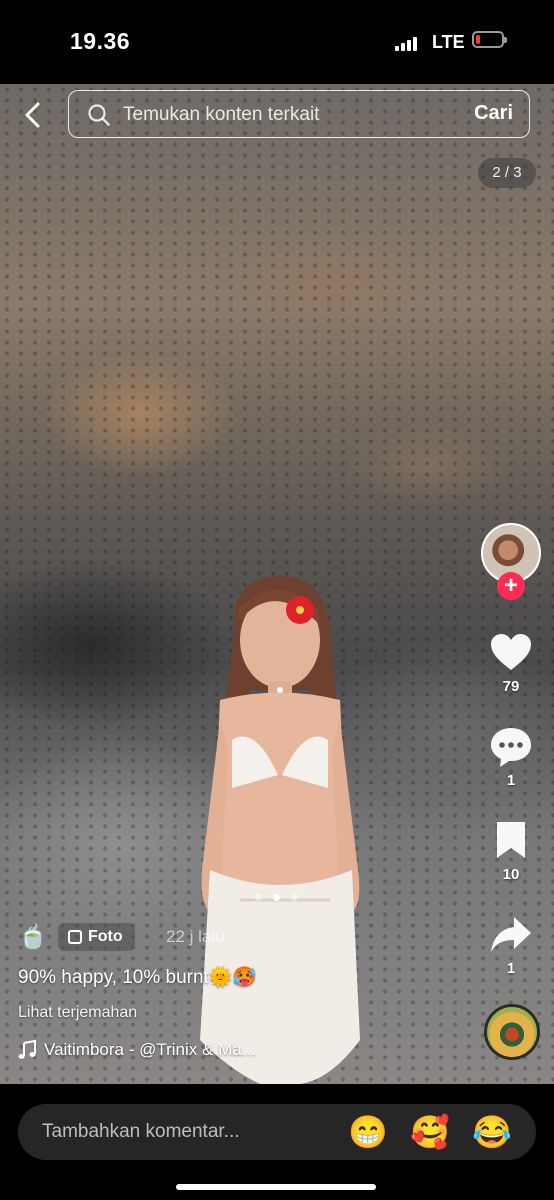 The width and height of the screenshot is (554, 1200). Describe the element at coordinates (99, 115) in the screenshot. I see `search-icon` at that location.